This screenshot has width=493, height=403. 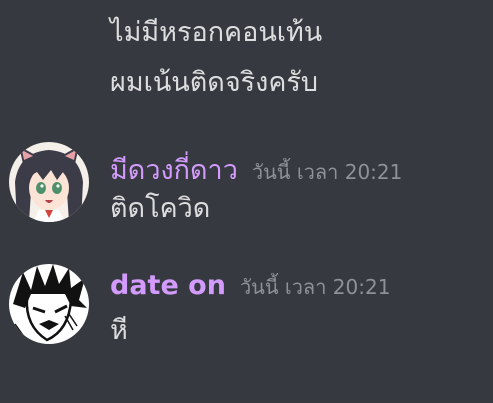 I want to click on message-text: ผมเน้นติดจริงครับ, so click(x=214, y=82).